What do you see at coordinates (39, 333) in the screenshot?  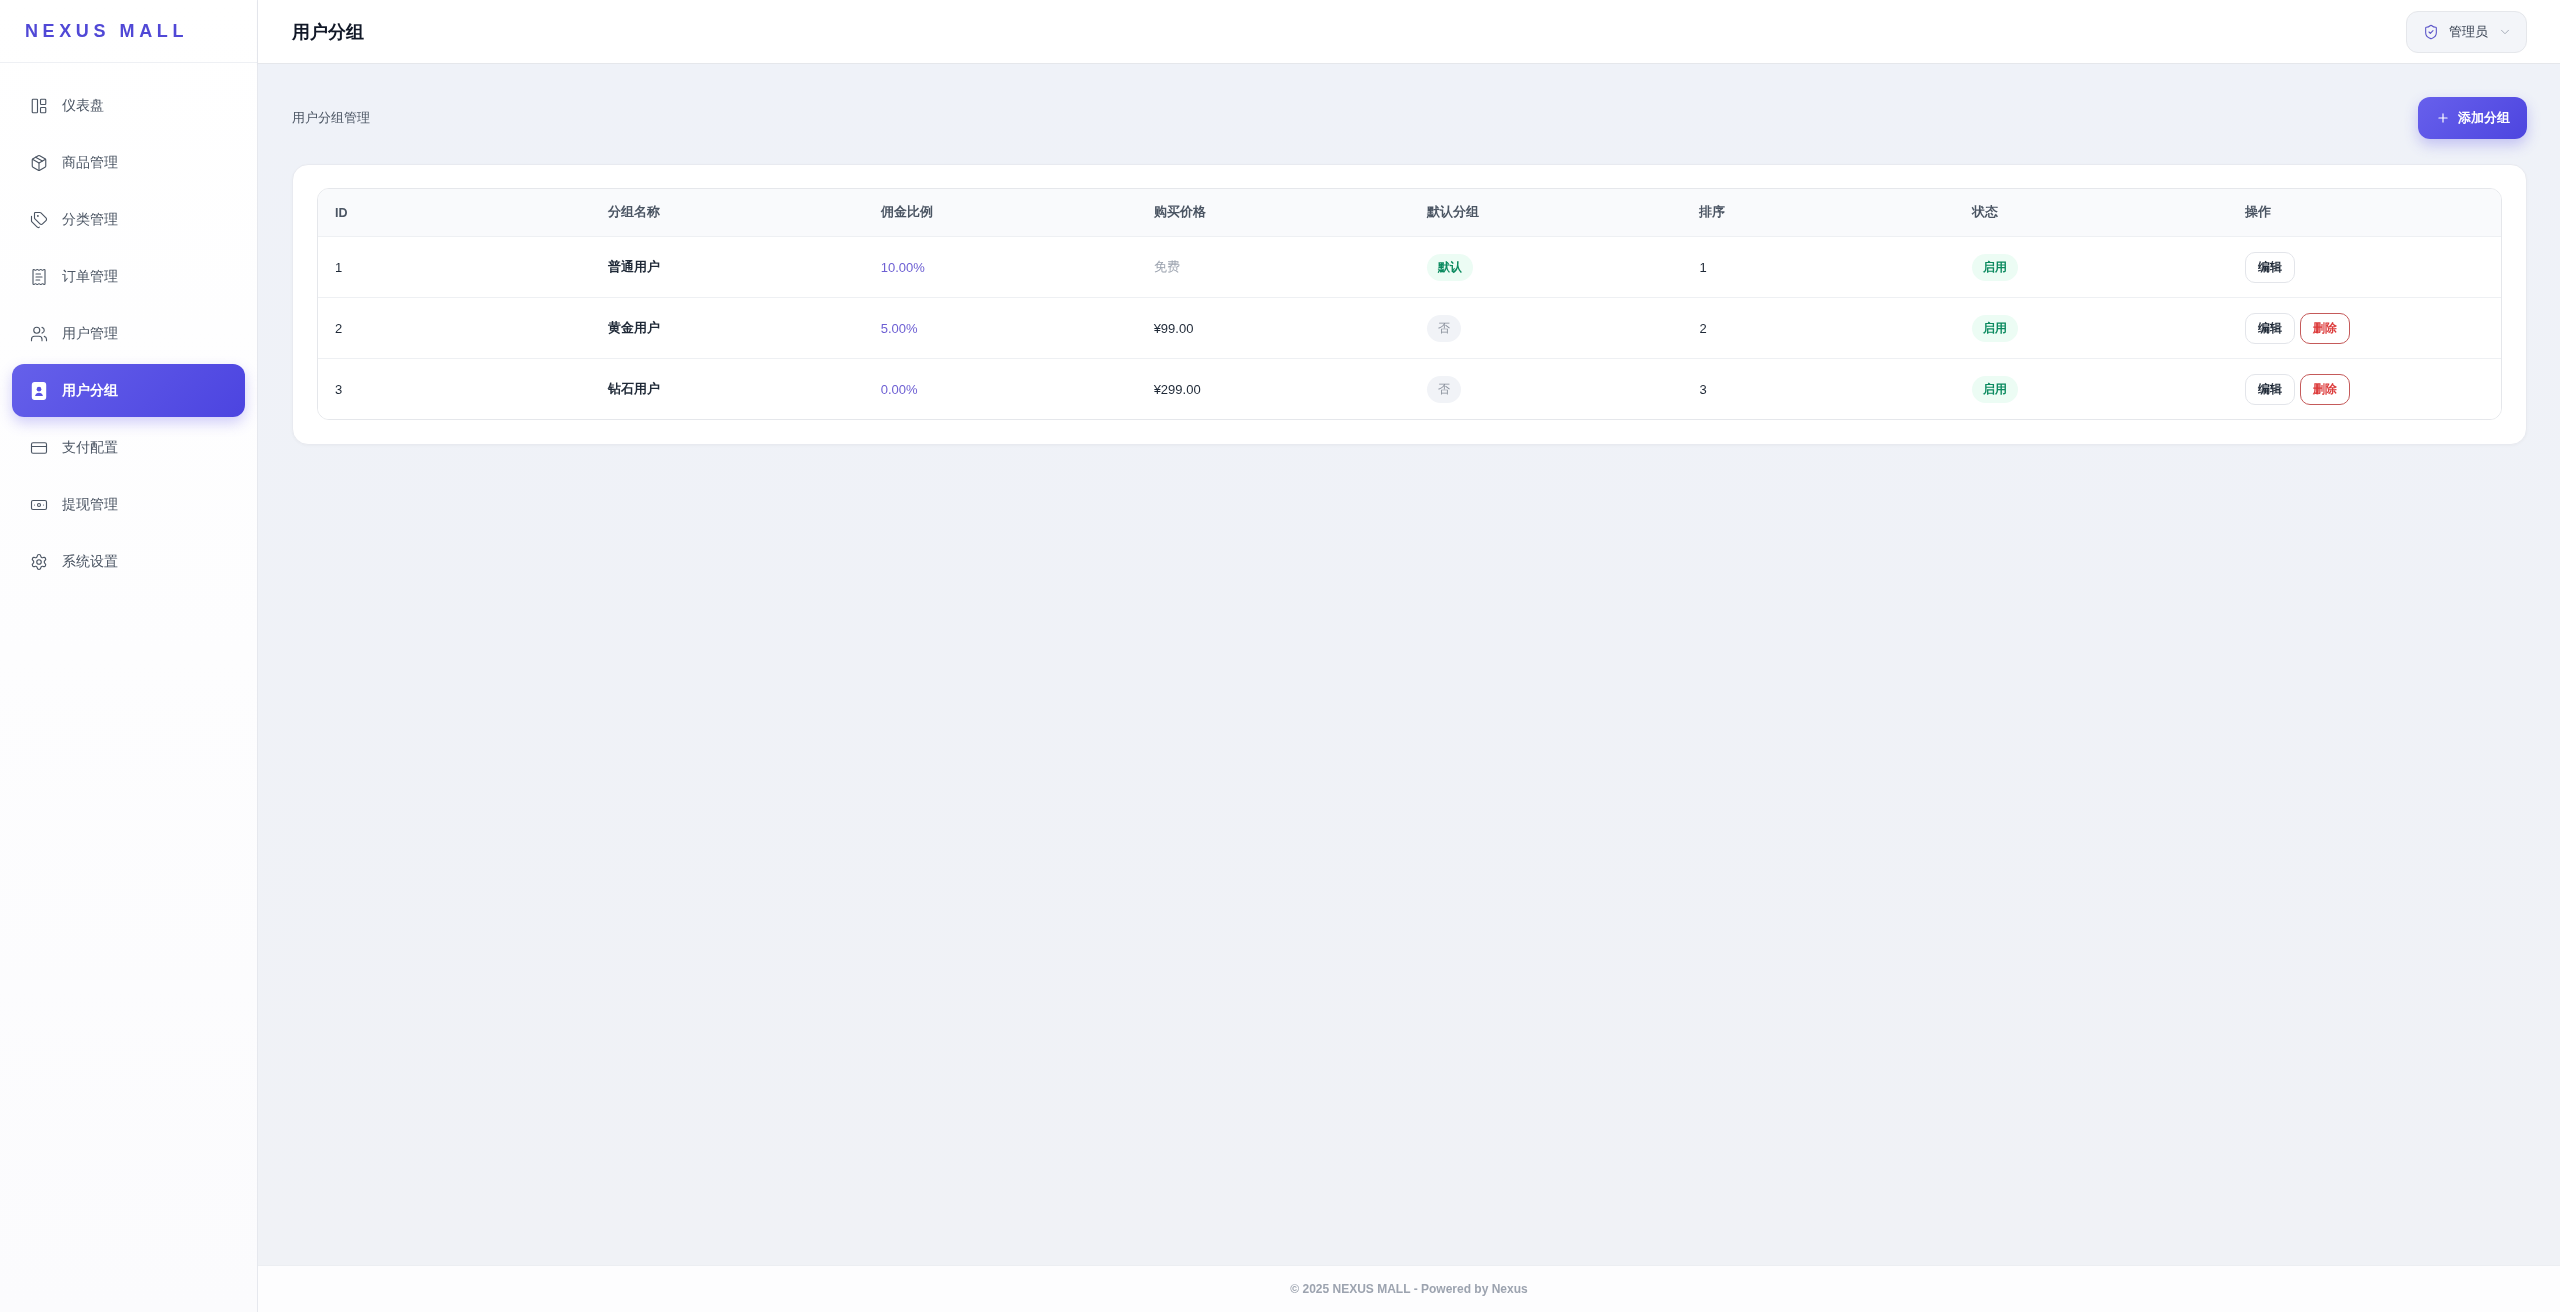 I see `users-icon` at bounding box center [39, 333].